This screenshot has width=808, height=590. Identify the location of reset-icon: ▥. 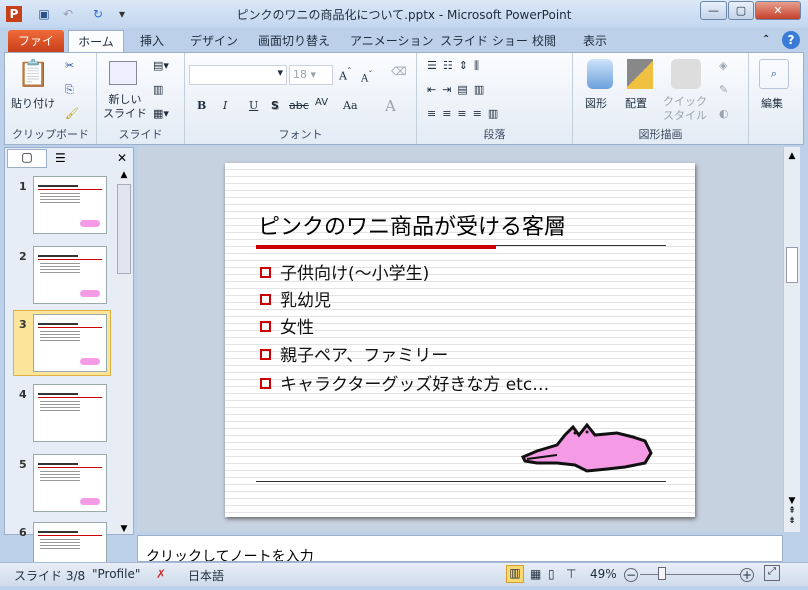
(158, 89).